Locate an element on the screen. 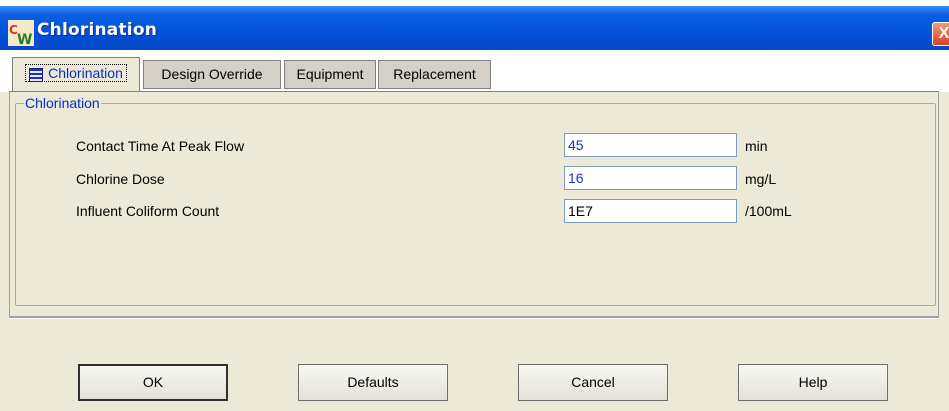  close-icon: X is located at coordinates (943, 33).